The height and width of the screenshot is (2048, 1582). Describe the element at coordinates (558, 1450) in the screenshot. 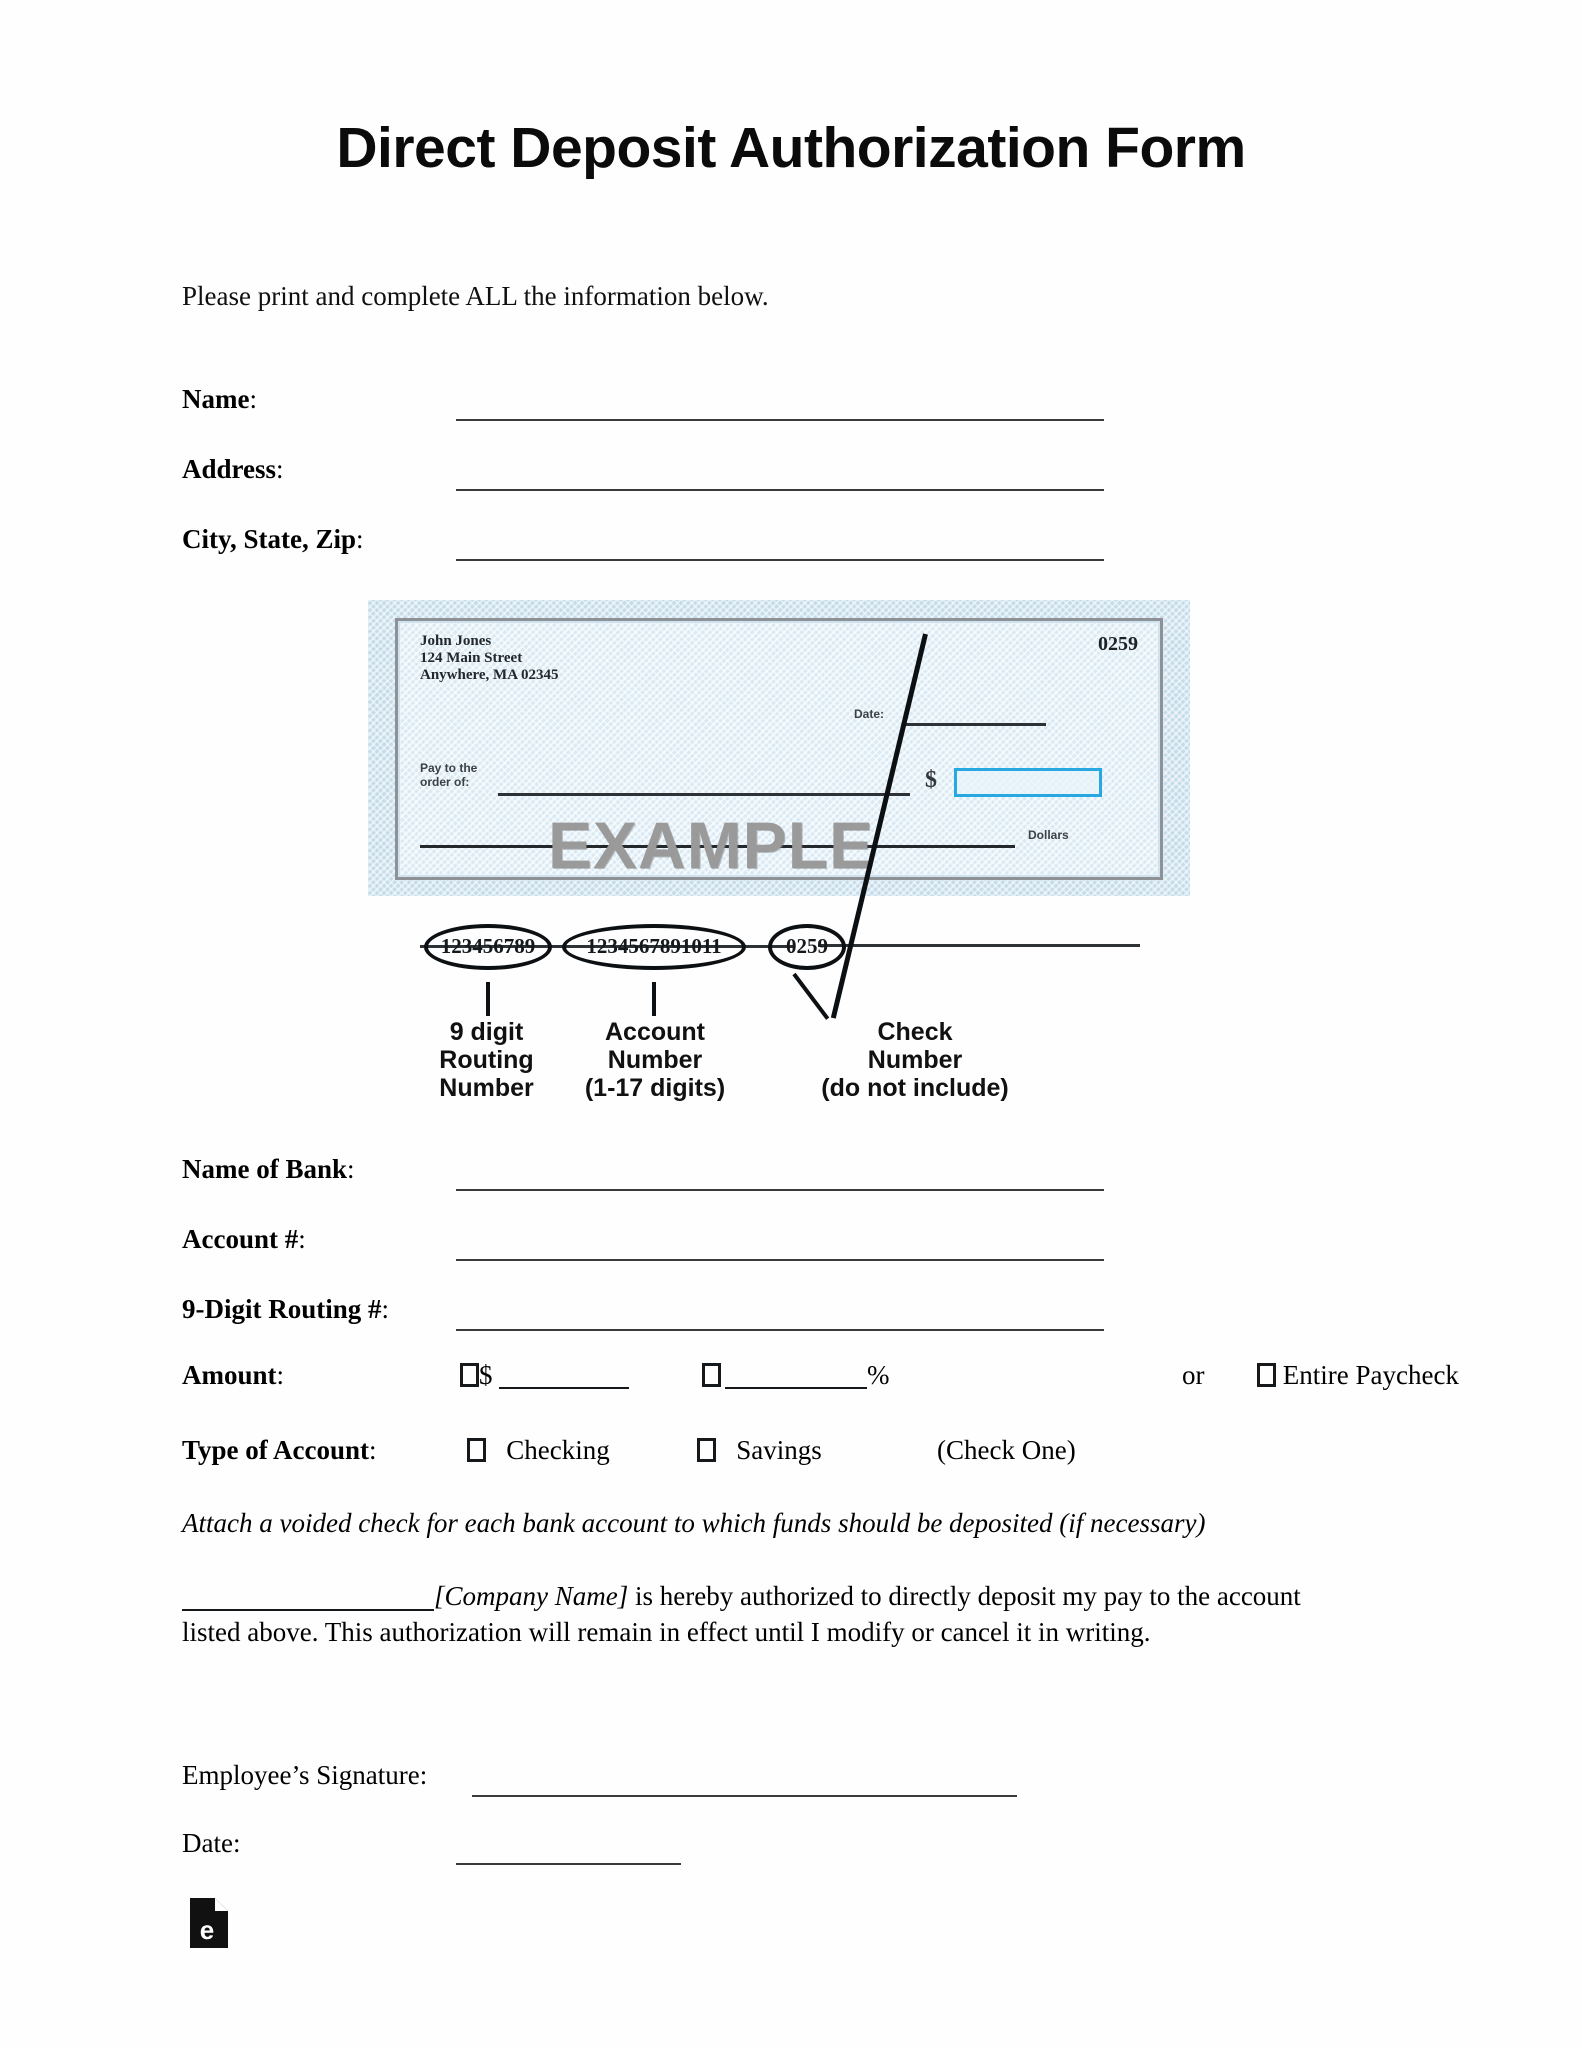

I see `checking-label: Checking` at that location.